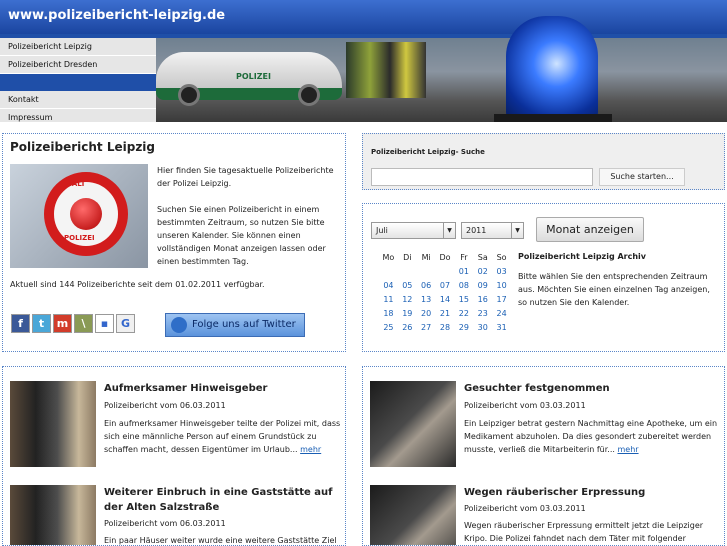 This screenshot has height=546, width=727. Describe the element at coordinates (463, 314) in the screenshot. I see `calendar-day: 22` at that location.